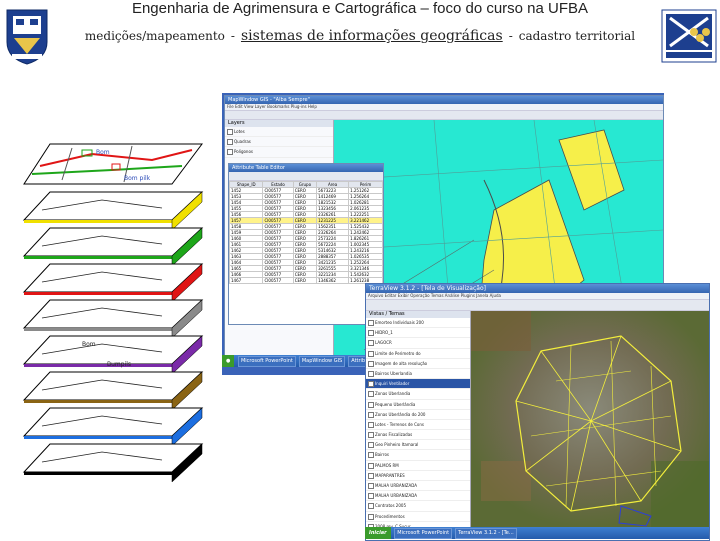 The width and height of the screenshot is (720, 541). What do you see at coordinates (397, 445) in the screenshot?
I see `terraview-layer-label: Geo Pinheiro Itamaral` at bounding box center [397, 445].